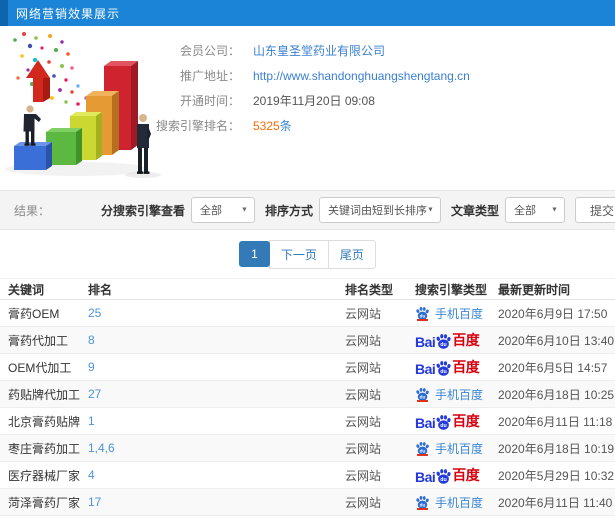 This screenshot has width=615, height=520. I want to click on header-keyword: 关键词, so click(26, 289).